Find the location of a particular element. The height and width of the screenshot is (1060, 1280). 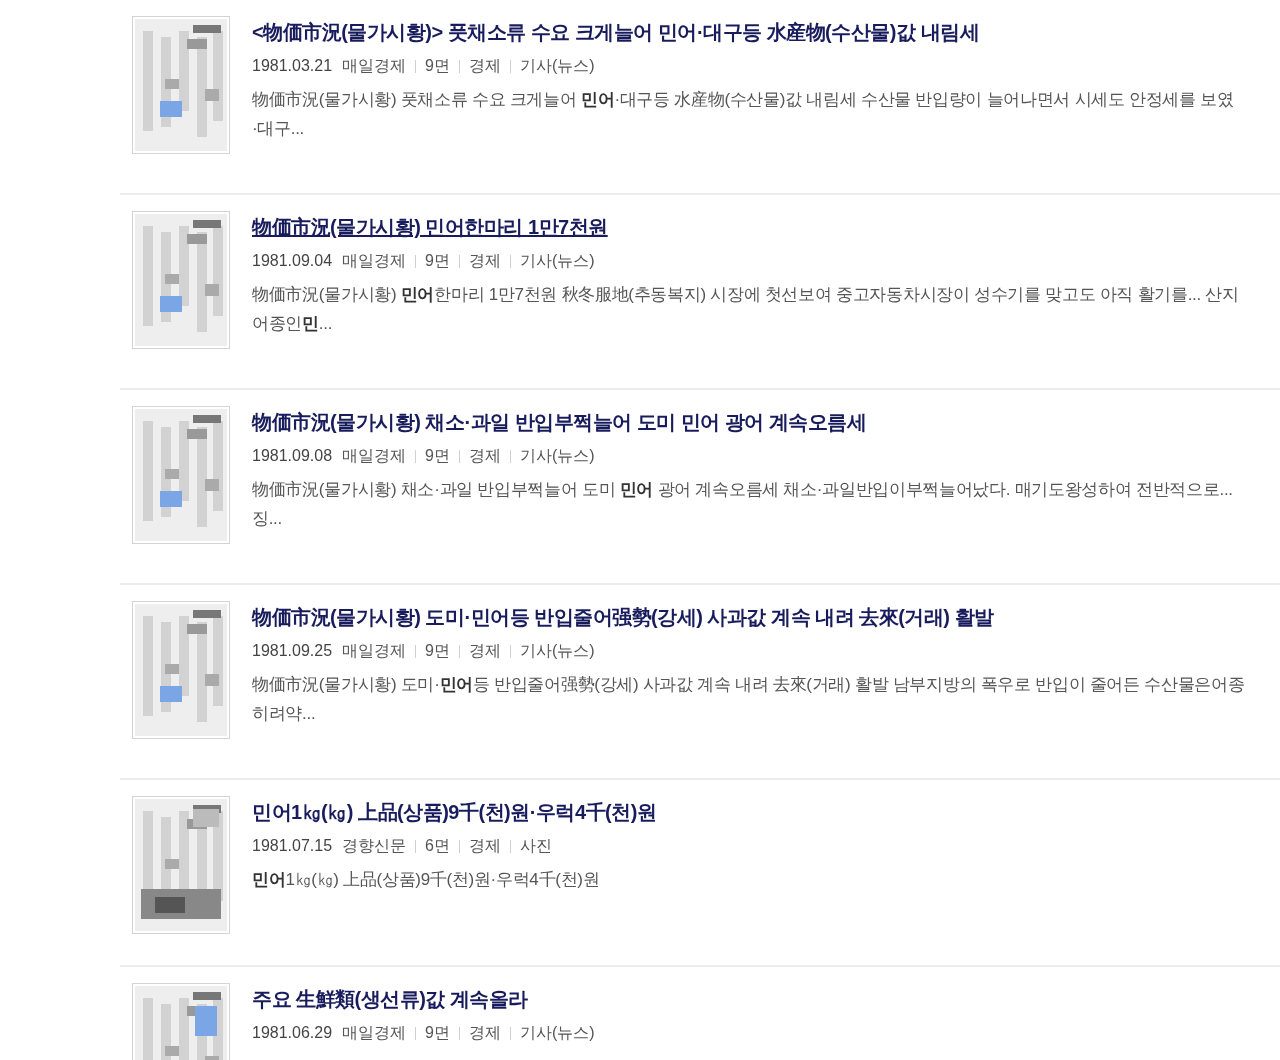

article-date: 1981.09.04 is located at coordinates (292, 261).